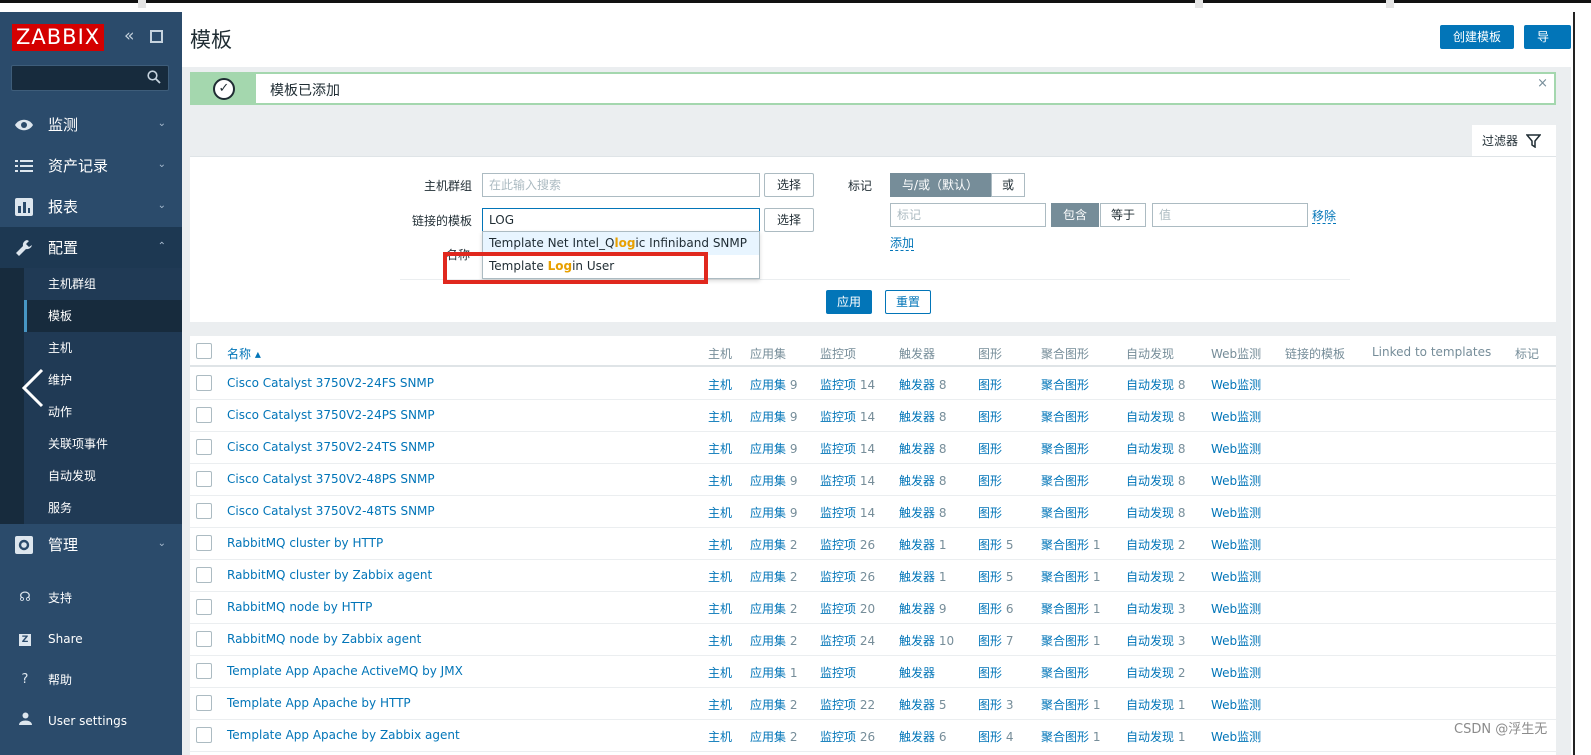 Image resolution: width=1591 pixels, height=755 pixels. What do you see at coordinates (129, 36) in the screenshot?
I see `collapse-sidebar-icon: «` at bounding box center [129, 36].